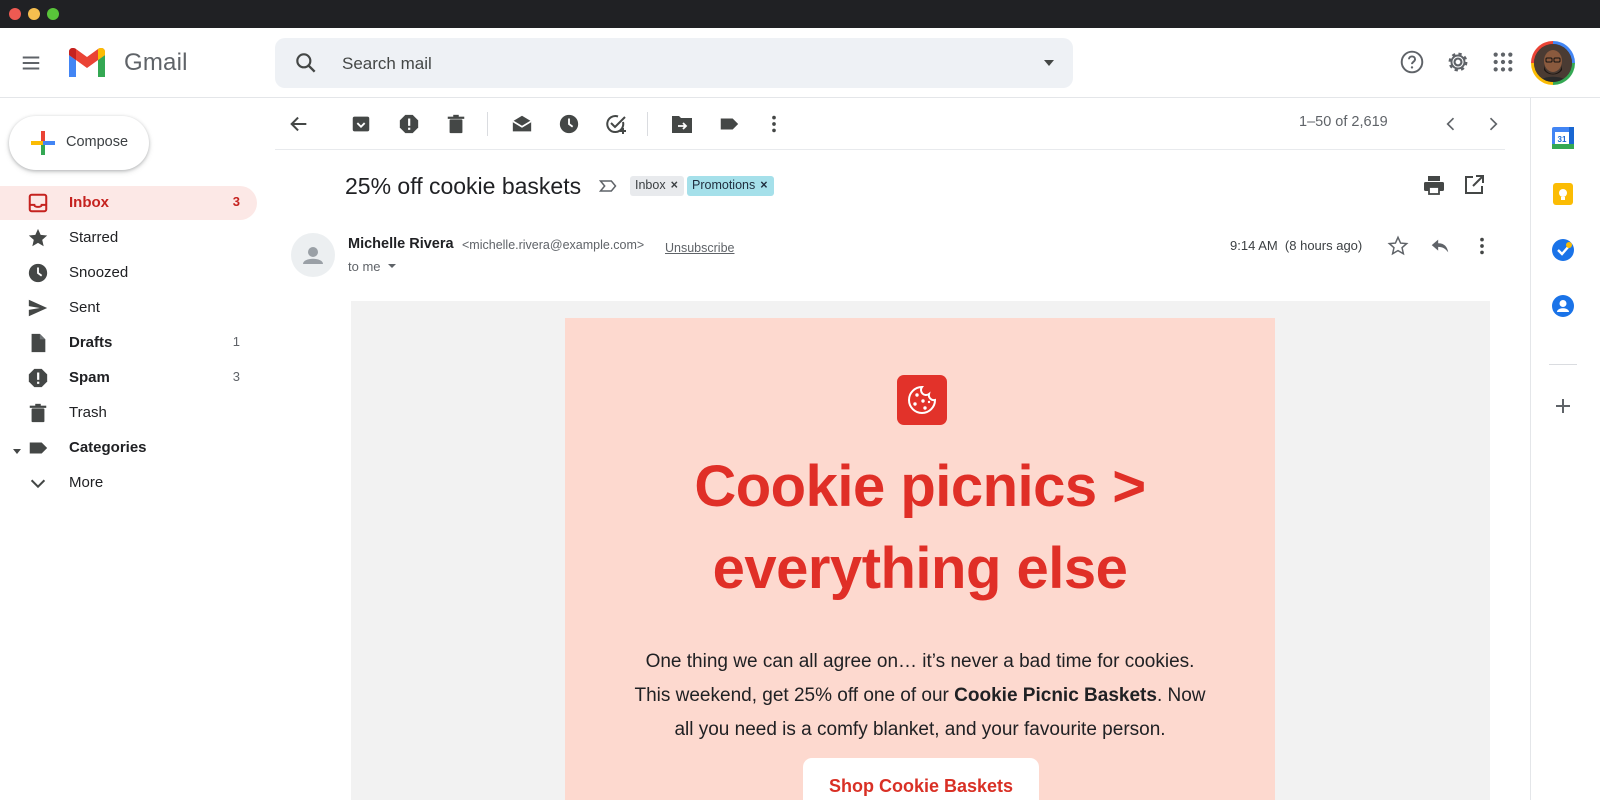 This screenshot has width=1600, height=800. I want to click on search-bar: Search mail, so click(674, 63).